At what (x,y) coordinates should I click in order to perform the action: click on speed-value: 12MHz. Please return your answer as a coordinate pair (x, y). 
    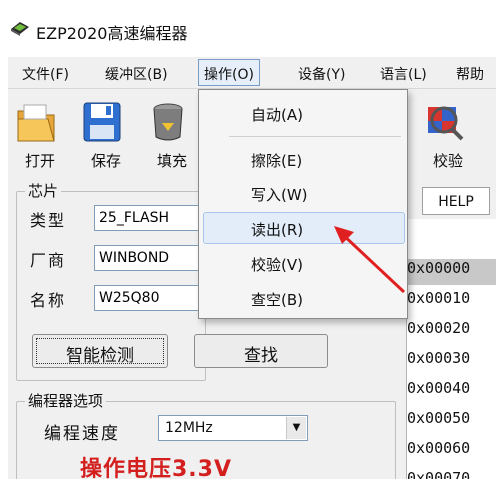
    Looking at the image, I should click on (189, 428).